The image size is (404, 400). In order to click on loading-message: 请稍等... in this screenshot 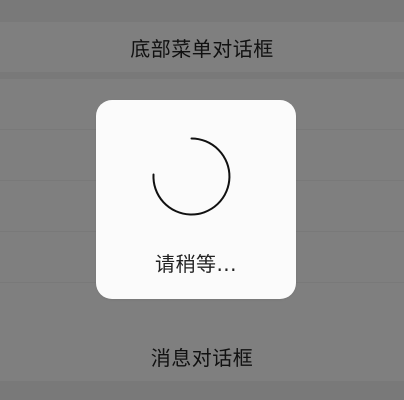, I will do `click(196, 264)`.